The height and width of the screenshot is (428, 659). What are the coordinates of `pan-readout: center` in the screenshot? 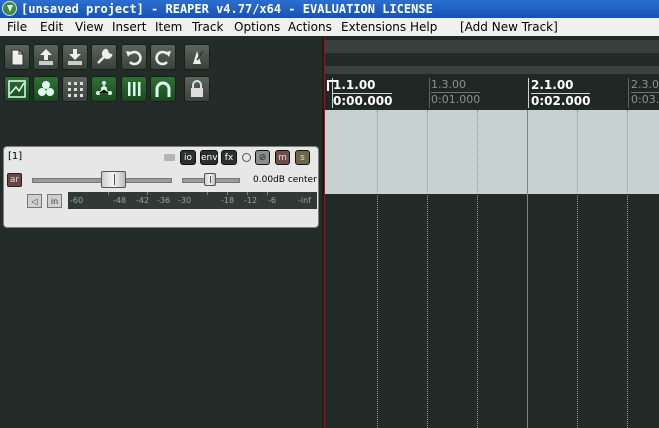 It's located at (302, 180).